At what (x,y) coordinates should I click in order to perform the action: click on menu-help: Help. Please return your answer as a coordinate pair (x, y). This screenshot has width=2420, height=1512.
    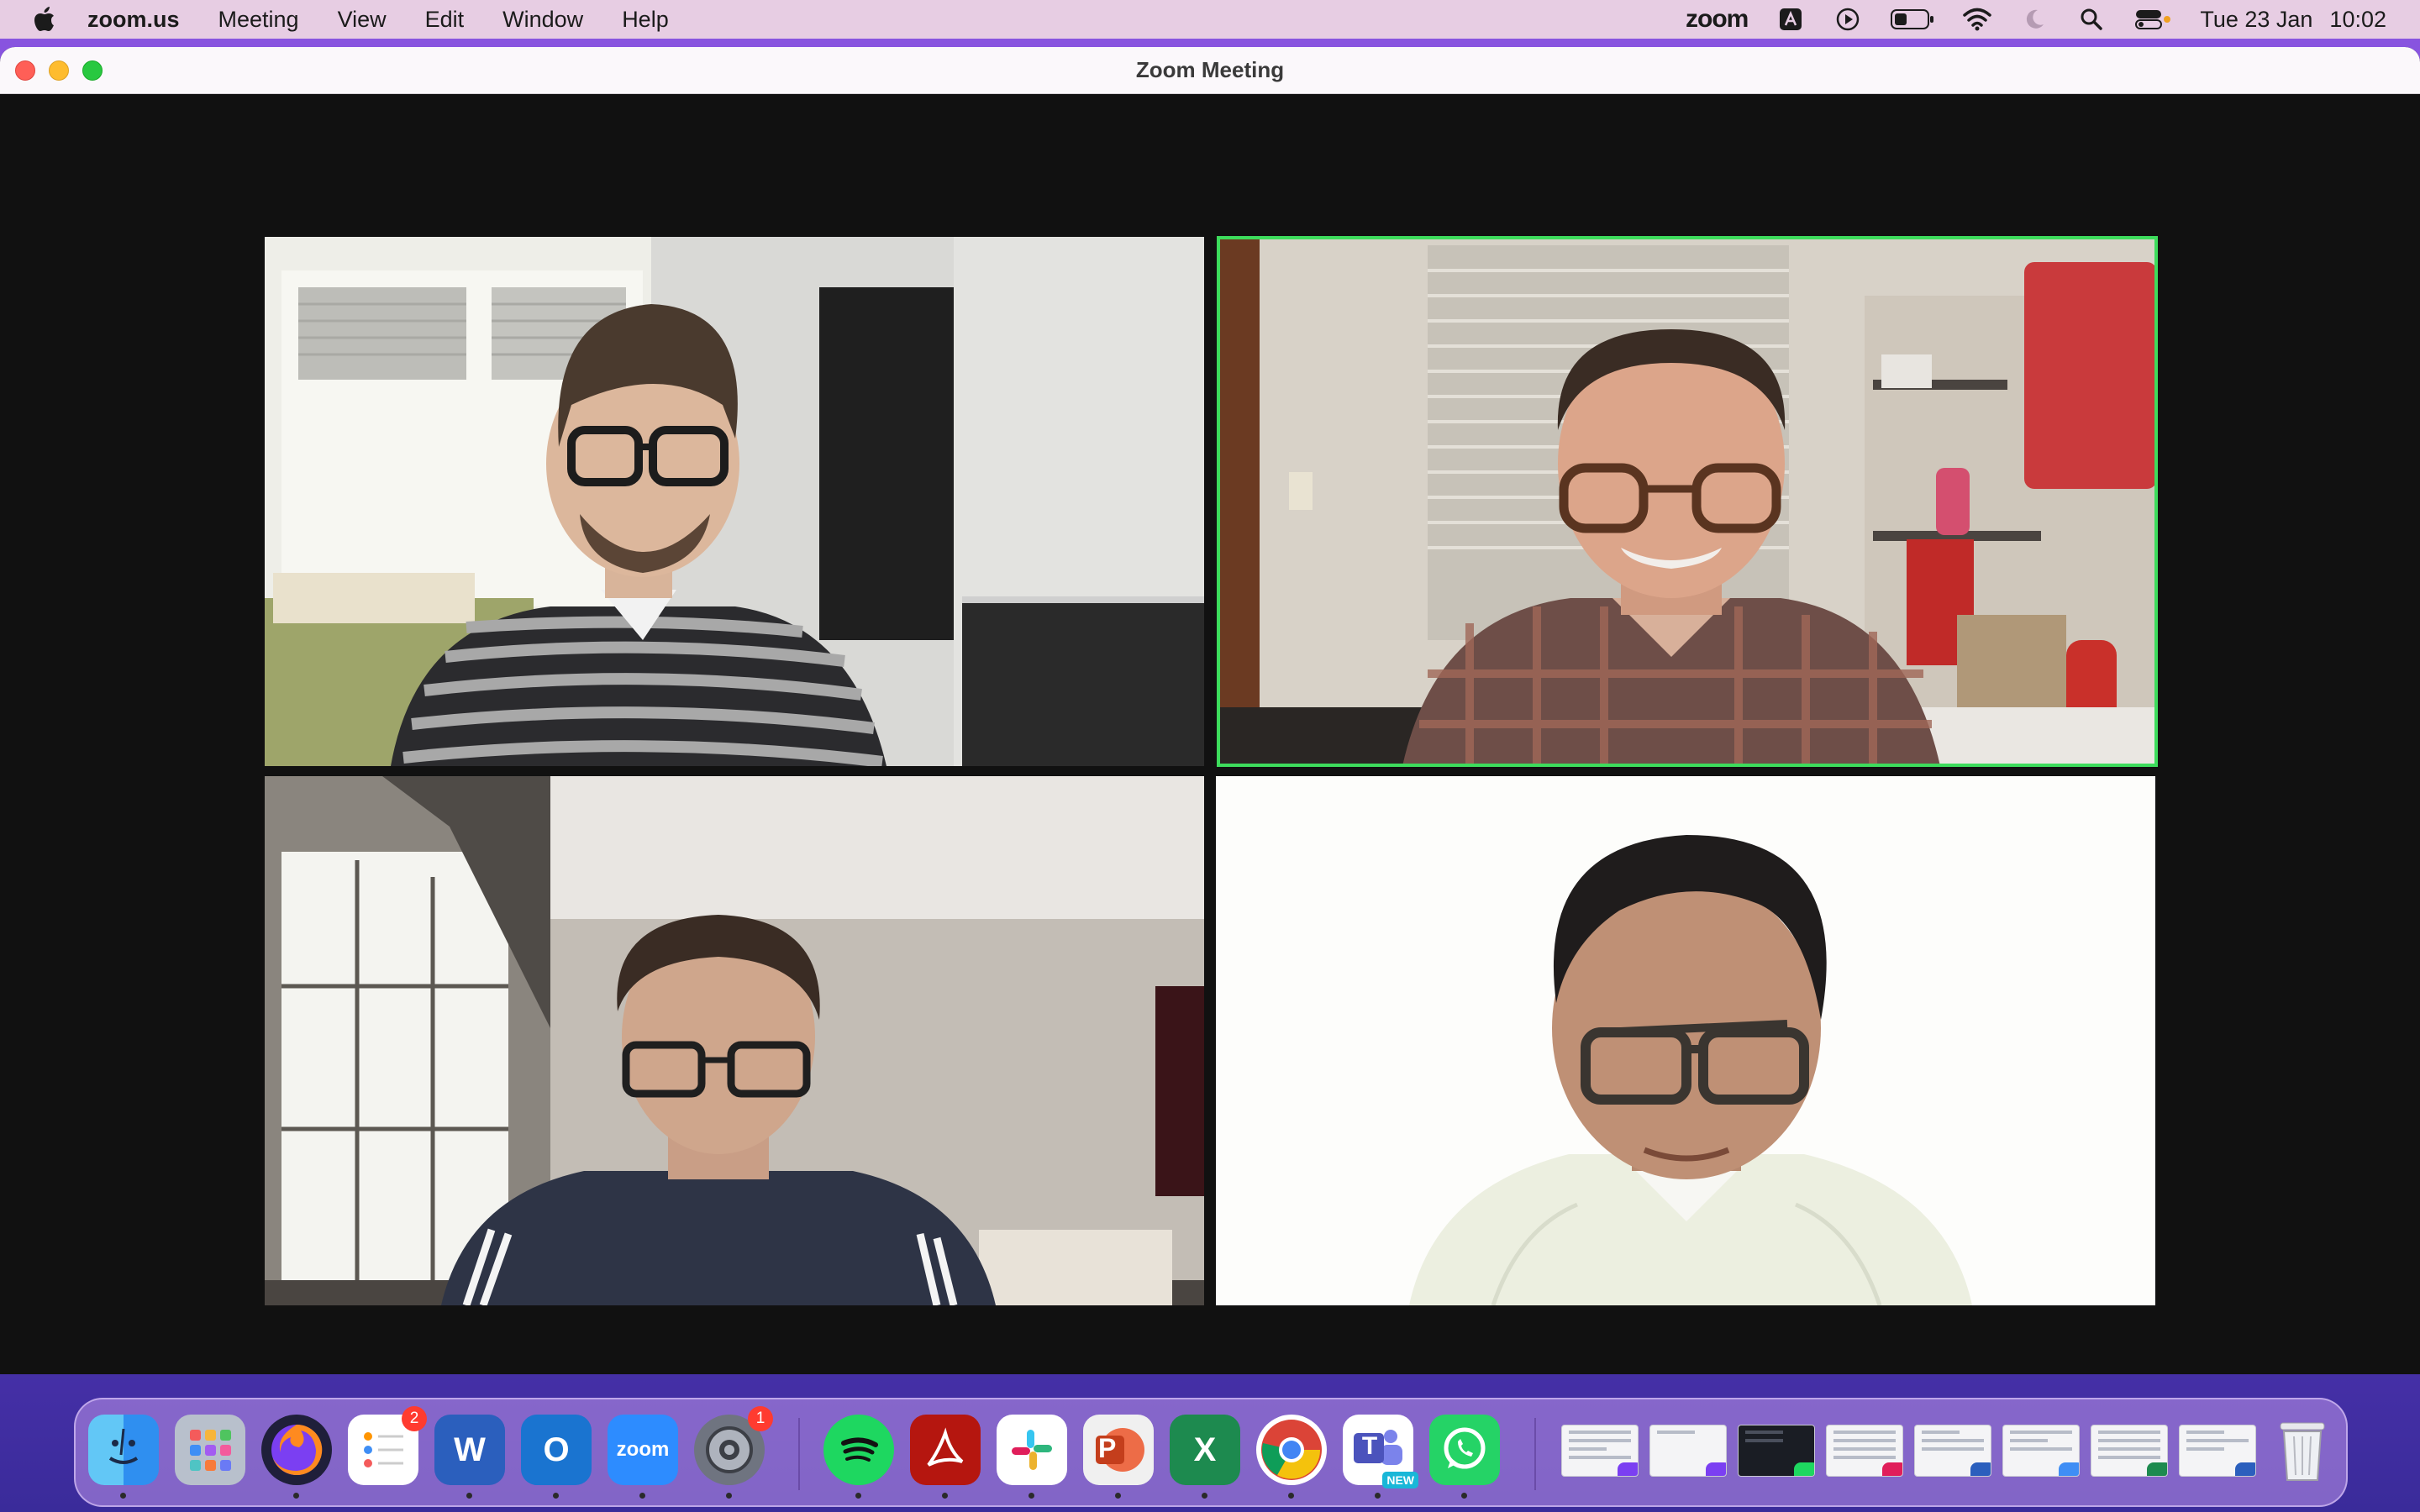
    Looking at the image, I should click on (645, 20).